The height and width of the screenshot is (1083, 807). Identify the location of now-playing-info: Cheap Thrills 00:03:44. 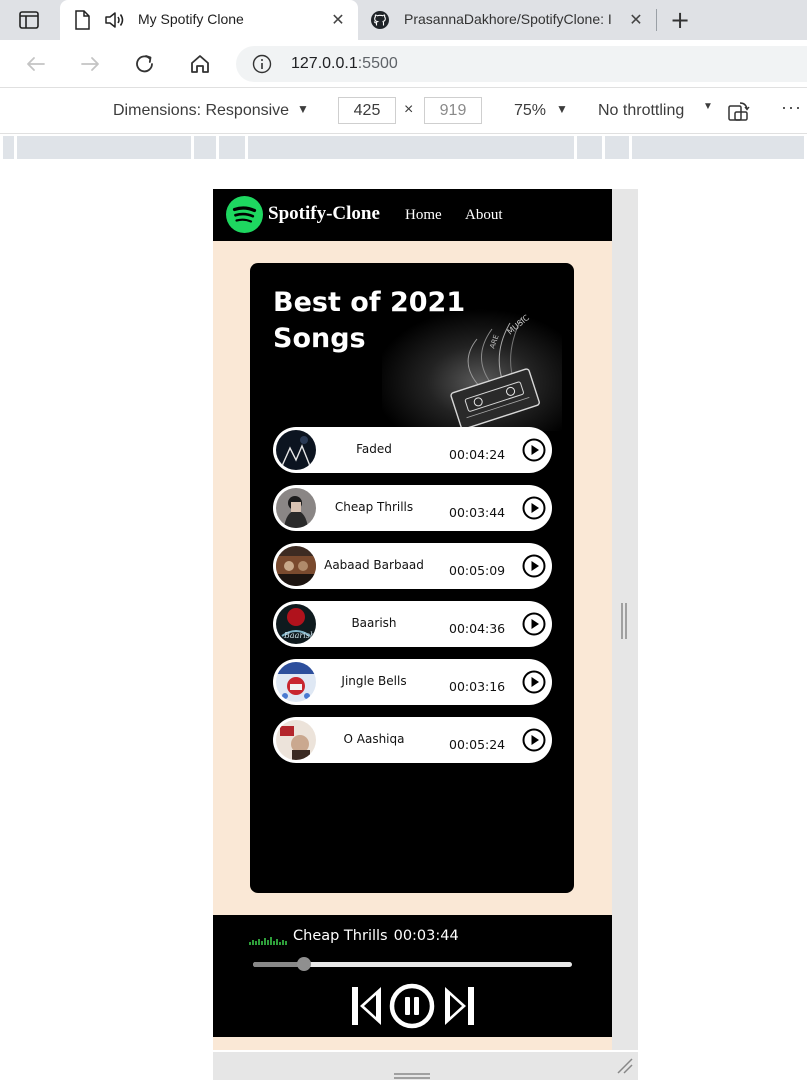
(376, 936).